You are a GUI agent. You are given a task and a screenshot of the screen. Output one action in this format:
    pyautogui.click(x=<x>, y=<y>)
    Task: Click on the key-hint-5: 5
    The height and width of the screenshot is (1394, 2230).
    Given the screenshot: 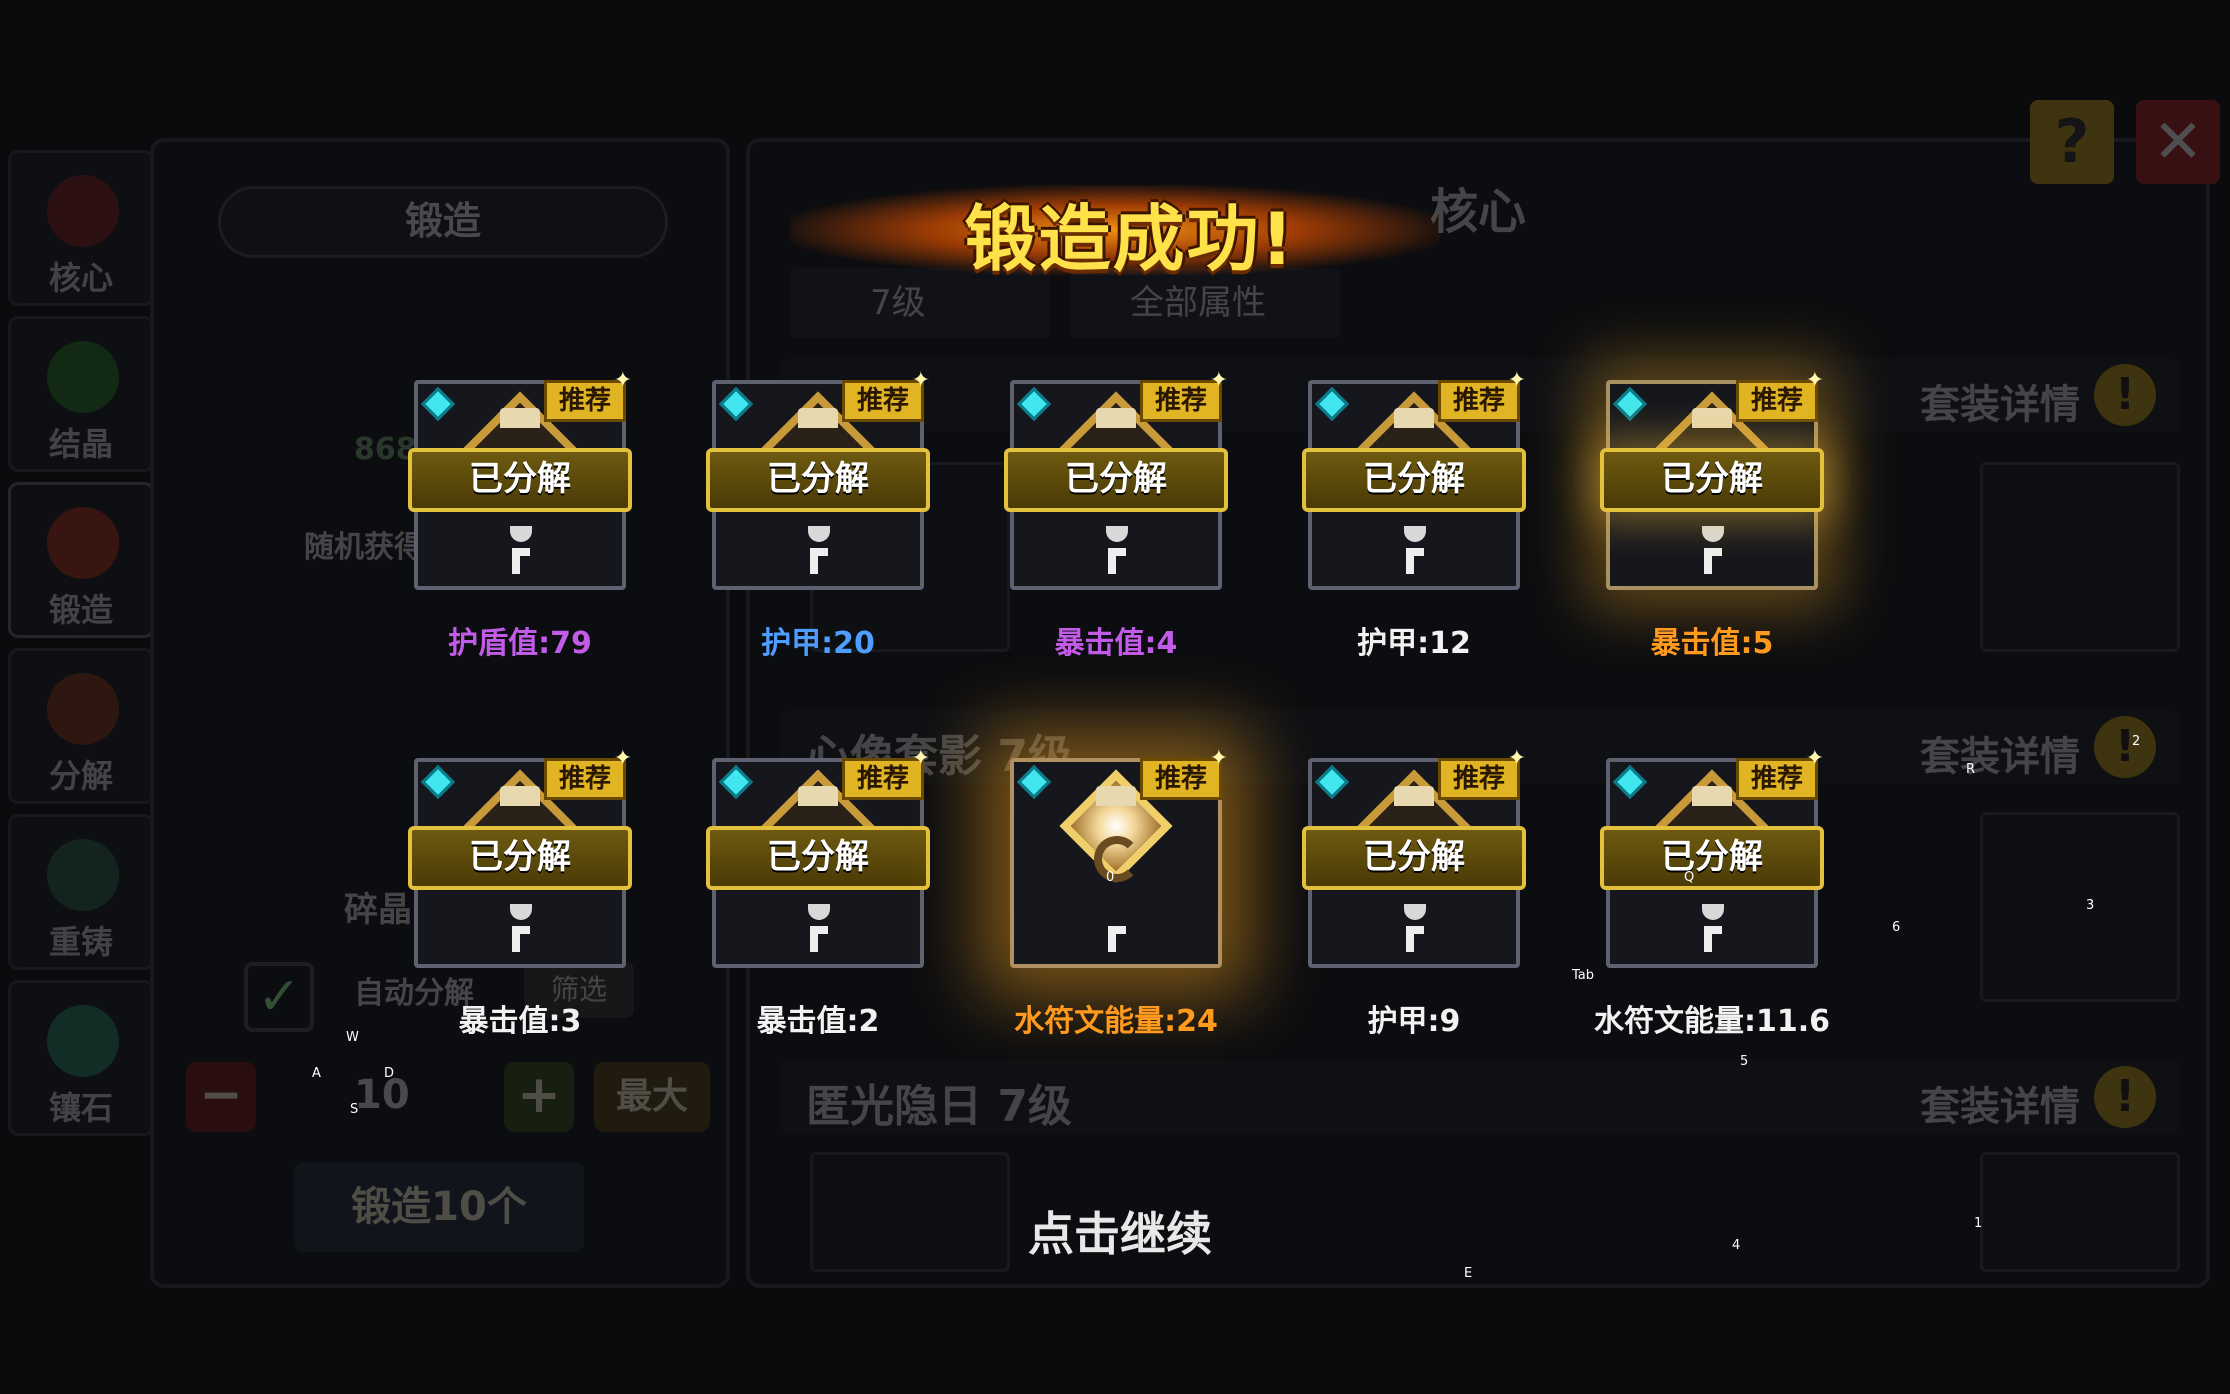 What is the action you would take?
    pyautogui.click(x=1744, y=1061)
    